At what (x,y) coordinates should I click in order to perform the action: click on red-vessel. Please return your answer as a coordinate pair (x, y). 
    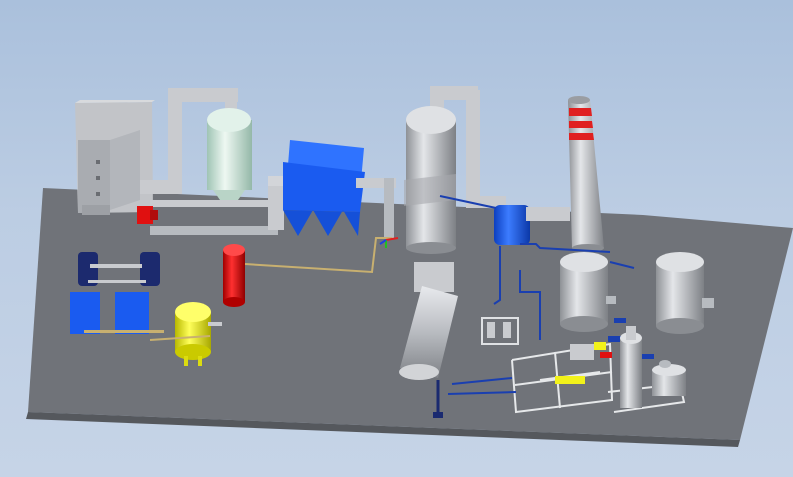
    Looking at the image, I should click on (234, 275).